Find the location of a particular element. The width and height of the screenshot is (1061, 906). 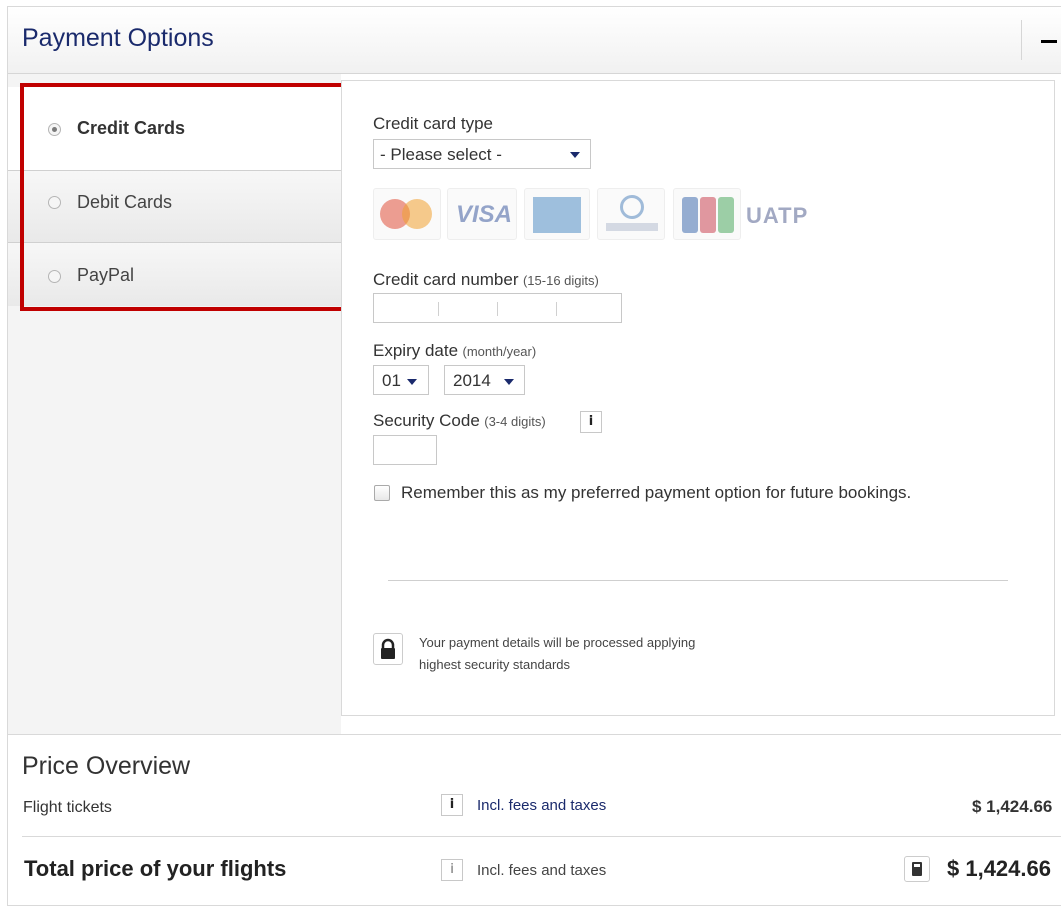

security-code-label-row: Security Code (3-4 digits) is located at coordinates (459, 421).